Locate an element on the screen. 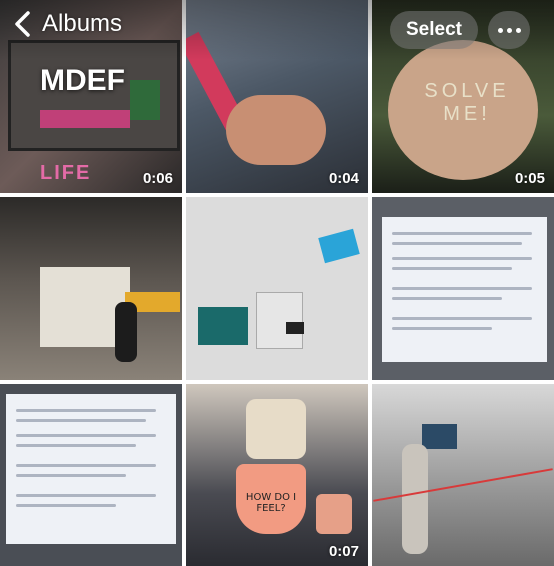 The width and height of the screenshot is (554, 566). person-standing is located at coordinates (415, 499).